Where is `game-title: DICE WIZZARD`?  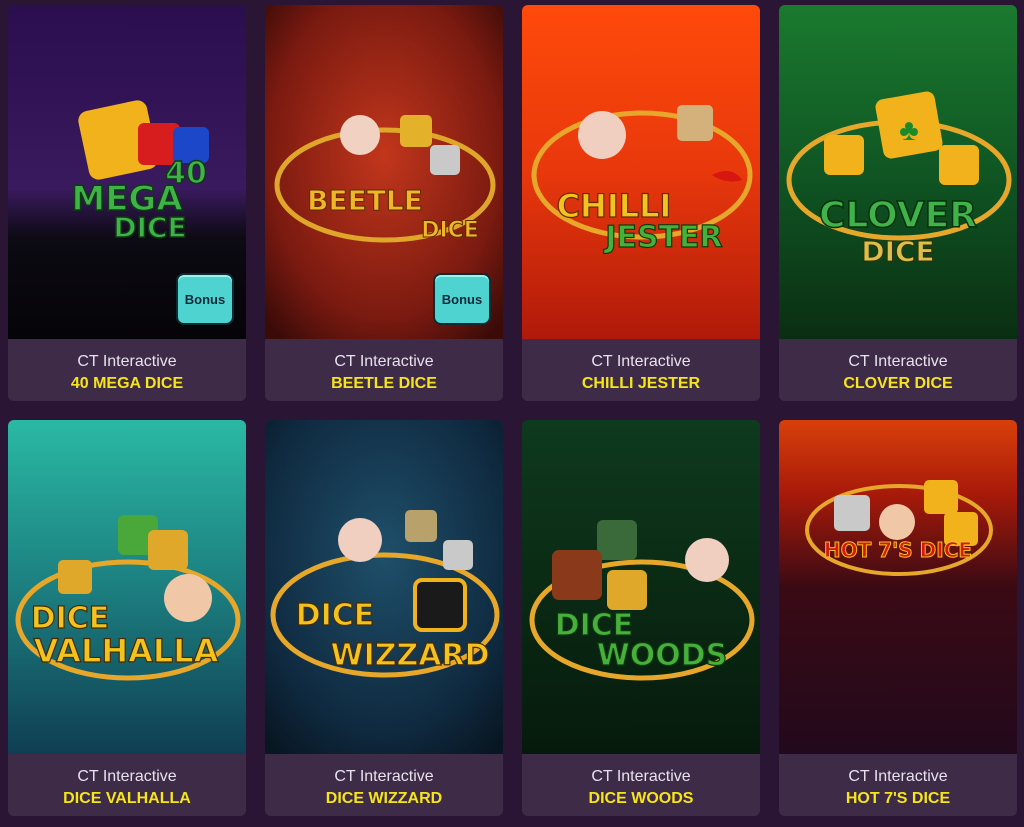 game-title: DICE WIZZARD is located at coordinates (384, 799).